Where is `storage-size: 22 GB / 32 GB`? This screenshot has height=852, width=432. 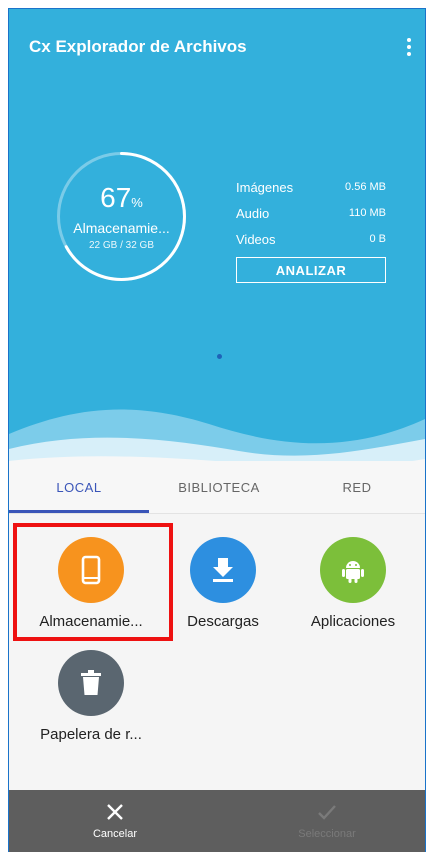 storage-size: 22 GB / 32 GB is located at coordinates (121, 245).